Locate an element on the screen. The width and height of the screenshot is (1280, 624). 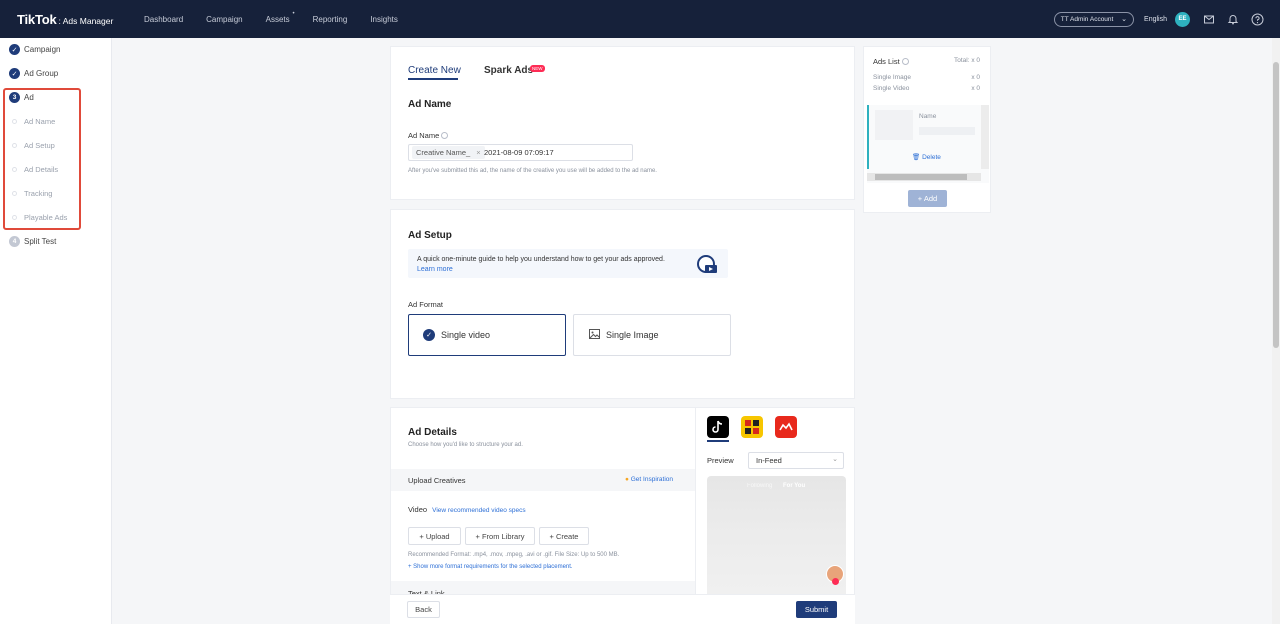
sub-step-label: Ad Name is located at coordinates (39, 121).